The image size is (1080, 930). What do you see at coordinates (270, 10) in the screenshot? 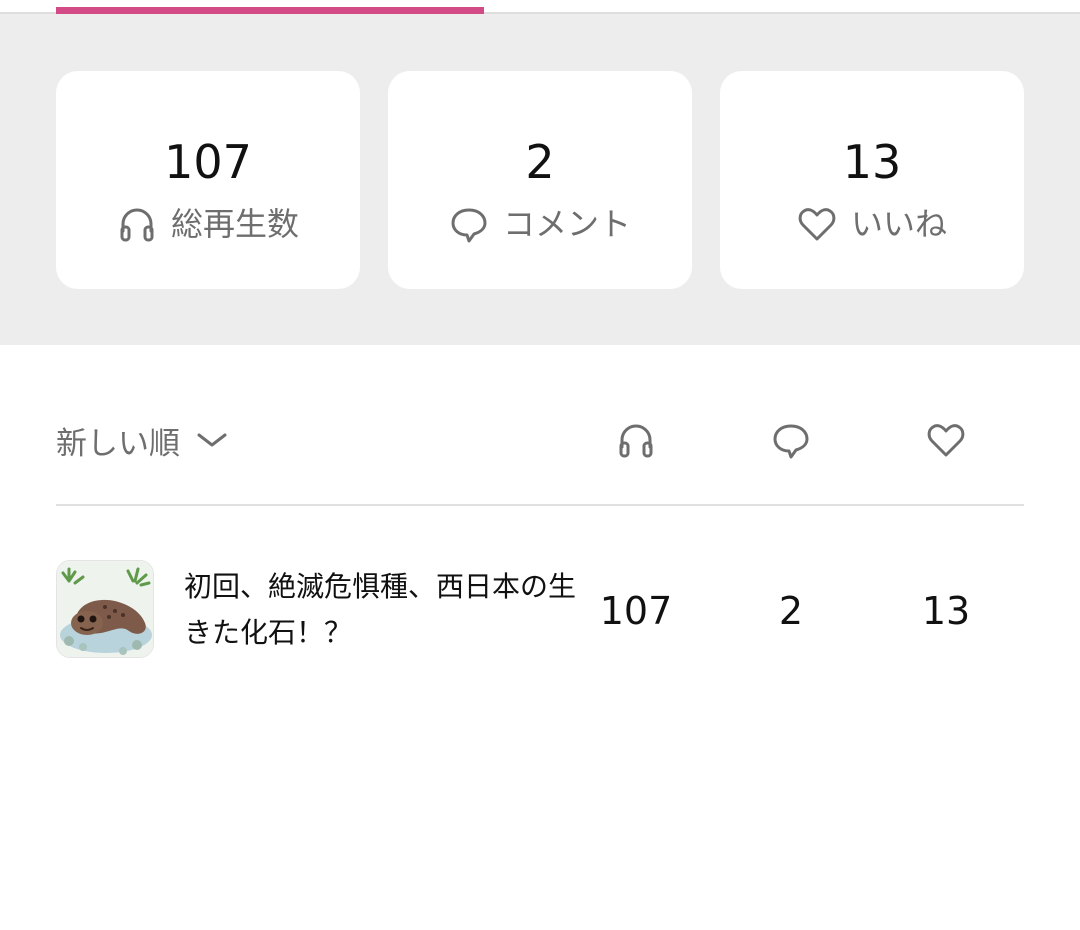
I see `active-tab-indicator` at bounding box center [270, 10].